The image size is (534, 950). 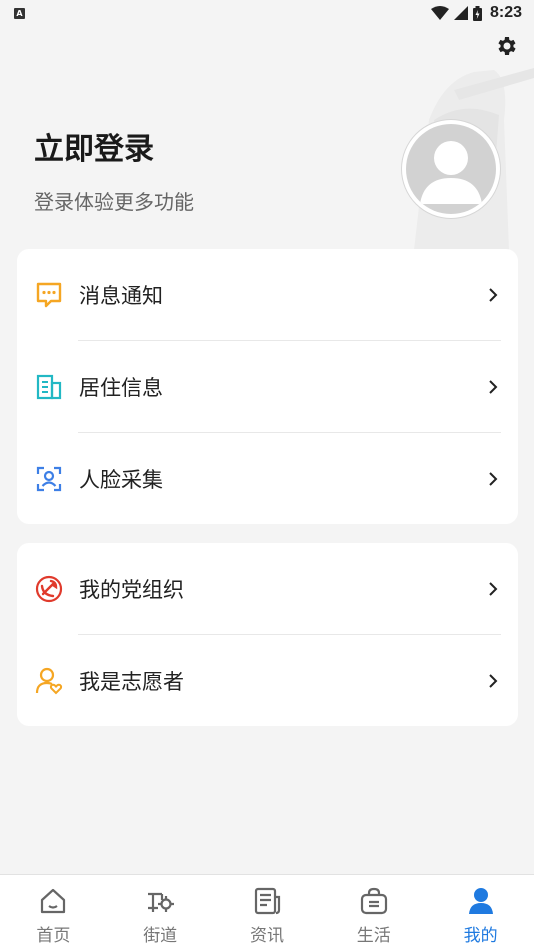 What do you see at coordinates (374, 901) in the screenshot?
I see `life-bag-icon` at bounding box center [374, 901].